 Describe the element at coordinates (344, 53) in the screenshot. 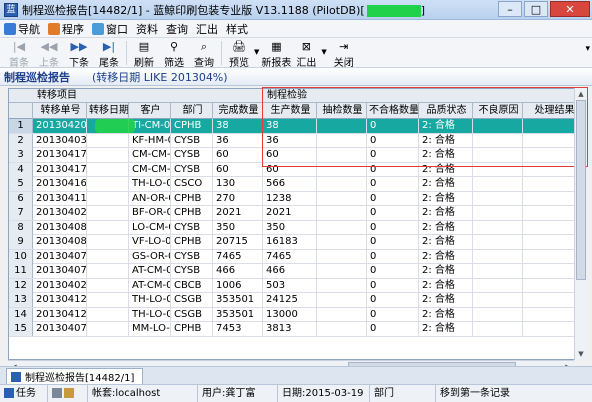

I see `close-report-button: ⇥ 关闭` at that location.